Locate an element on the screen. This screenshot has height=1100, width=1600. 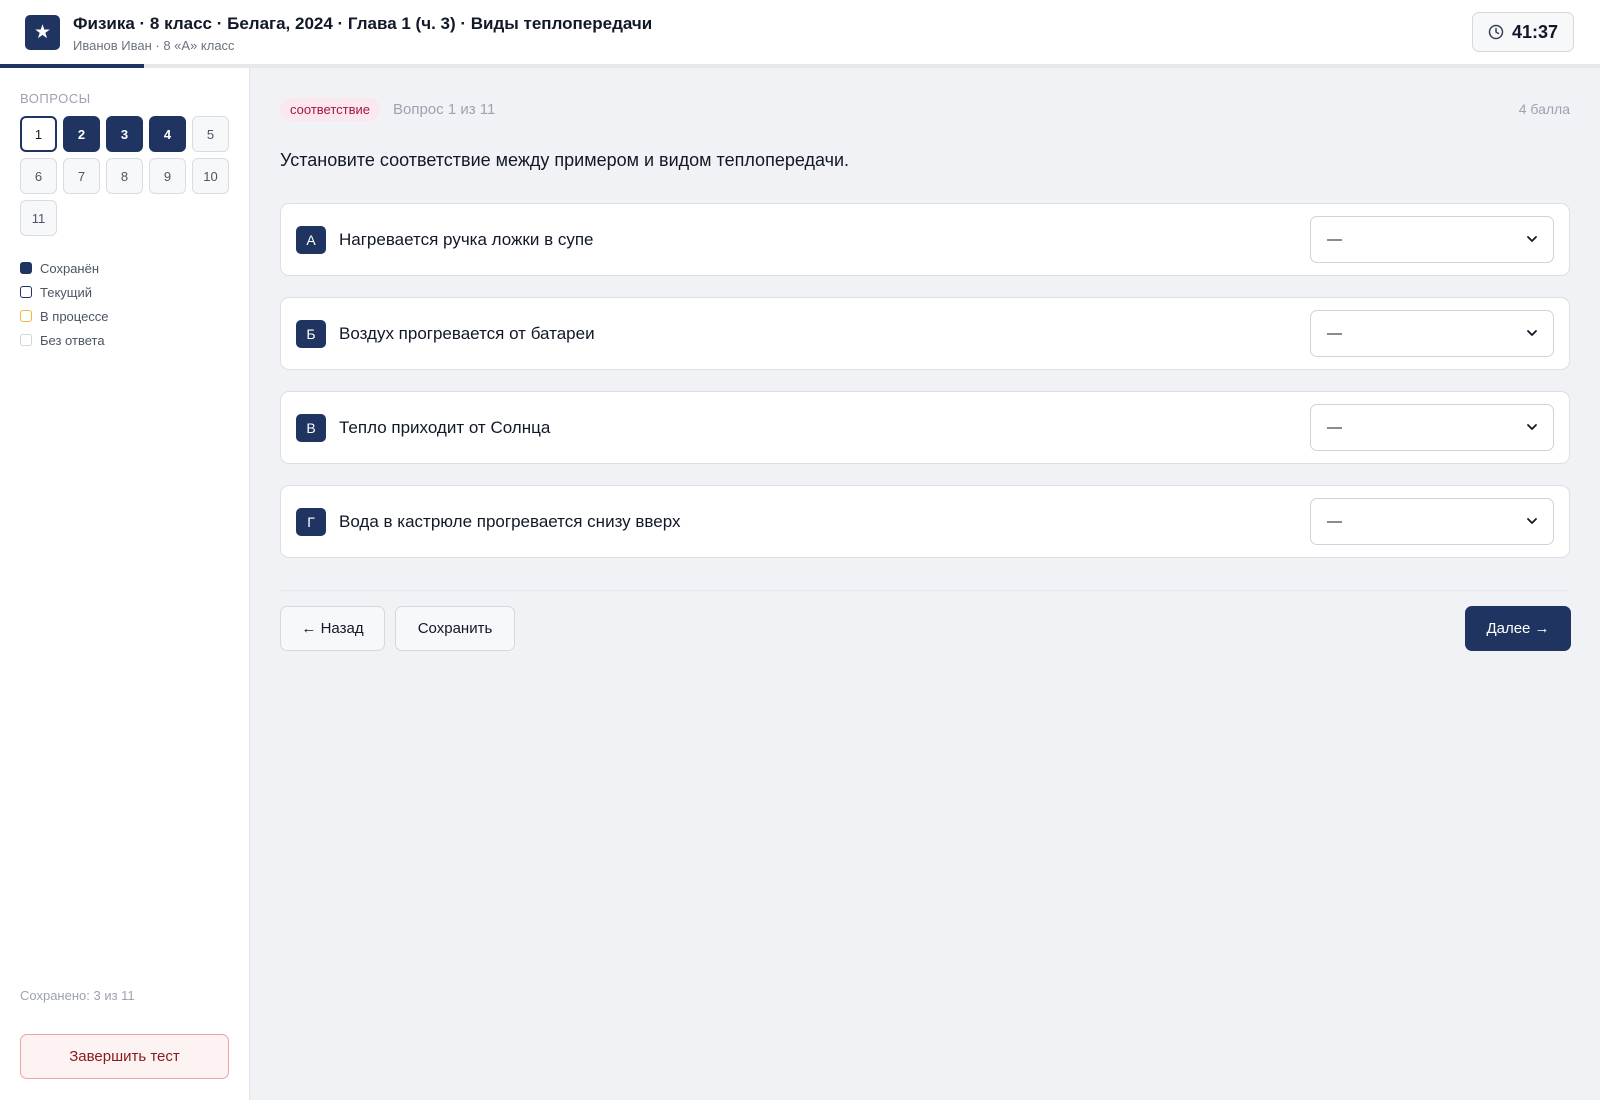
save-button: Сохранить is located at coordinates (455, 628).